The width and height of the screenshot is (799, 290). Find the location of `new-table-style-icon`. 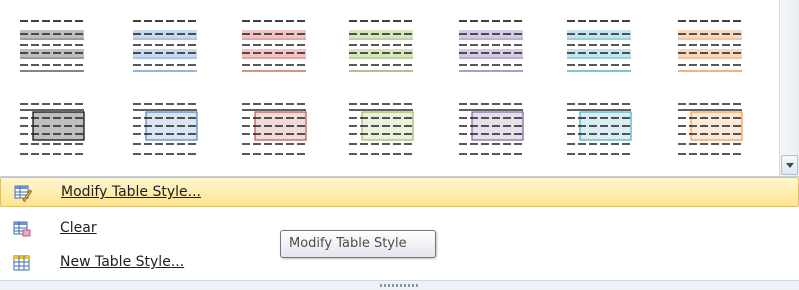

new-table-style-icon is located at coordinates (21, 263).